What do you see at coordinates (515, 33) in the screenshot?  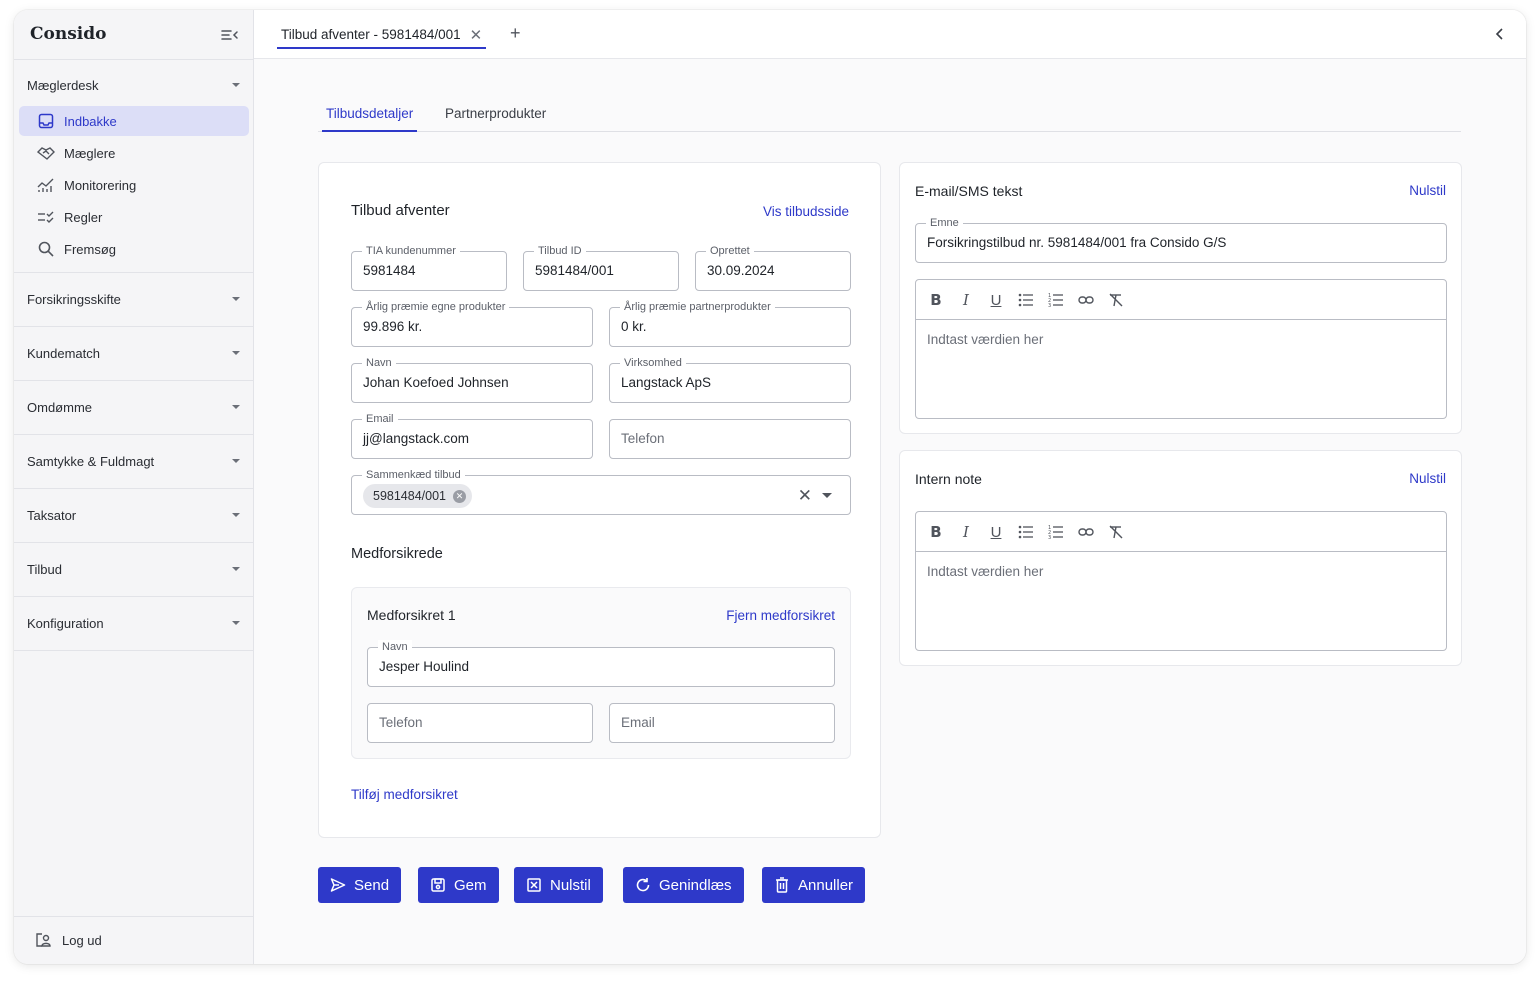 I see `new-tab-icon: +` at bounding box center [515, 33].